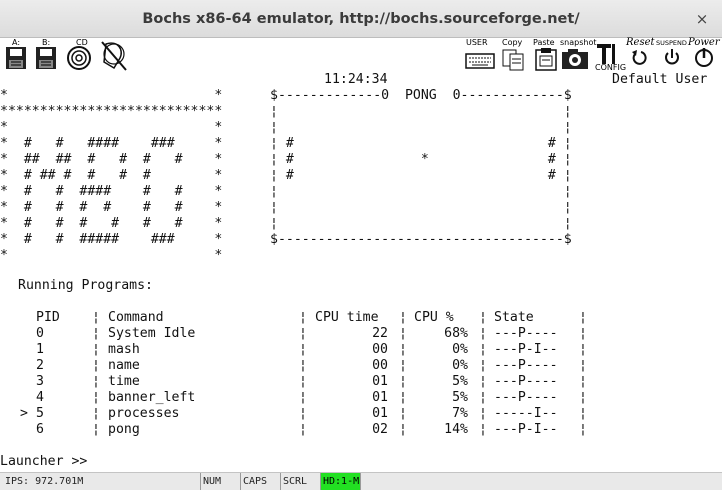 The height and width of the screenshot is (490, 722). What do you see at coordinates (111, 175) in the screenshot?
I see `banner-line: * # ## # # # # *` at bounding box center [111, 175].